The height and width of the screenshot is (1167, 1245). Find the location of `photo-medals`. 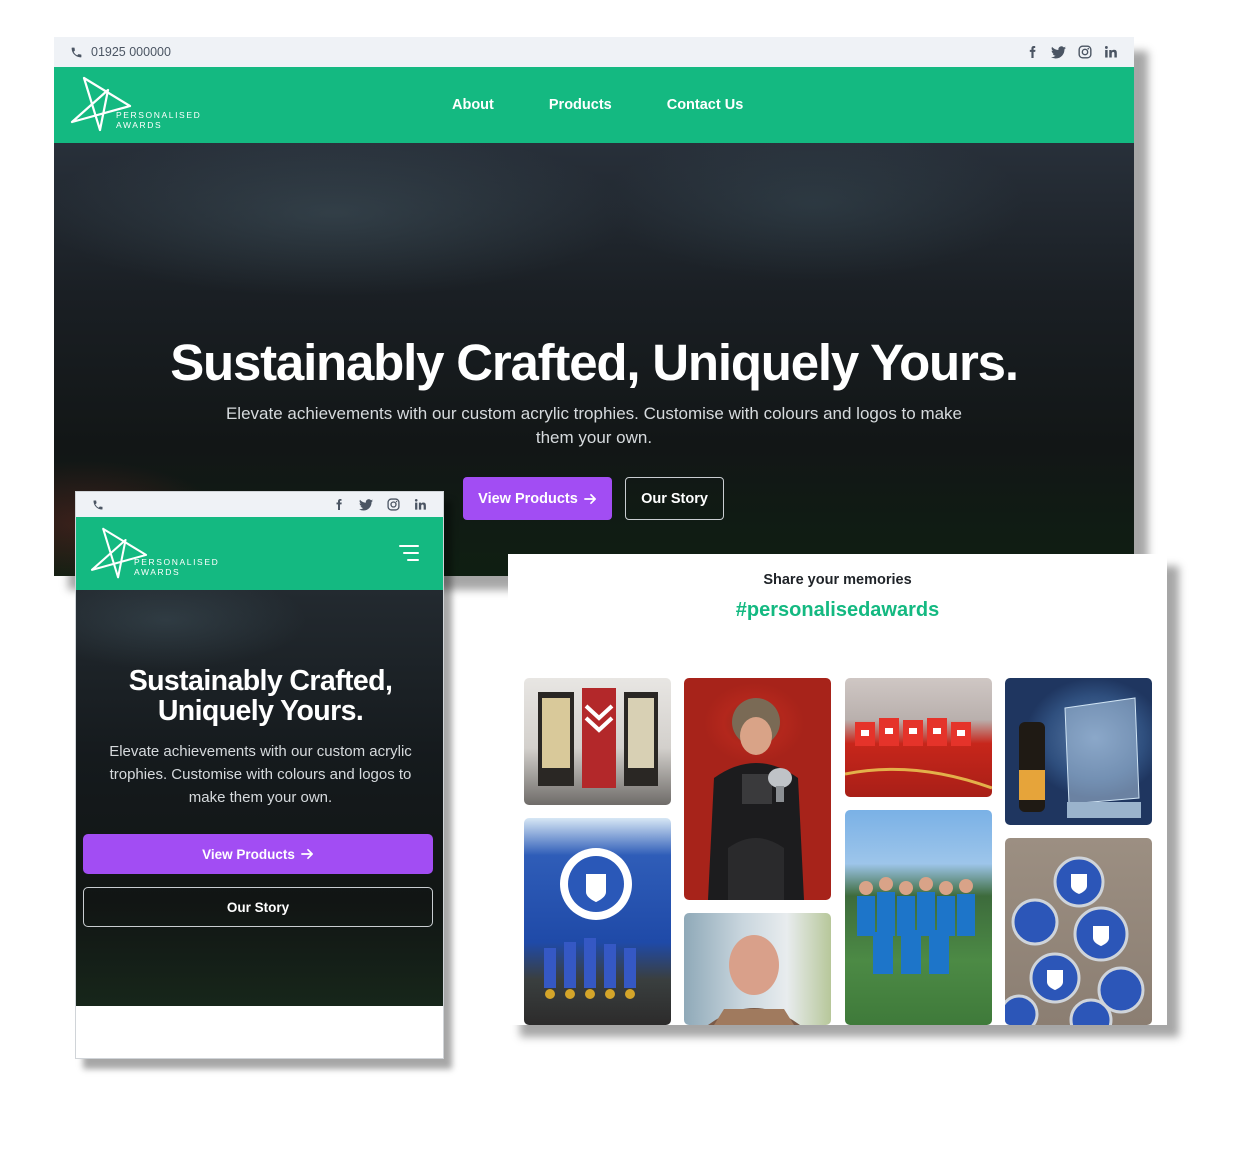

photo-medals is located at coordinates (1078, 931).